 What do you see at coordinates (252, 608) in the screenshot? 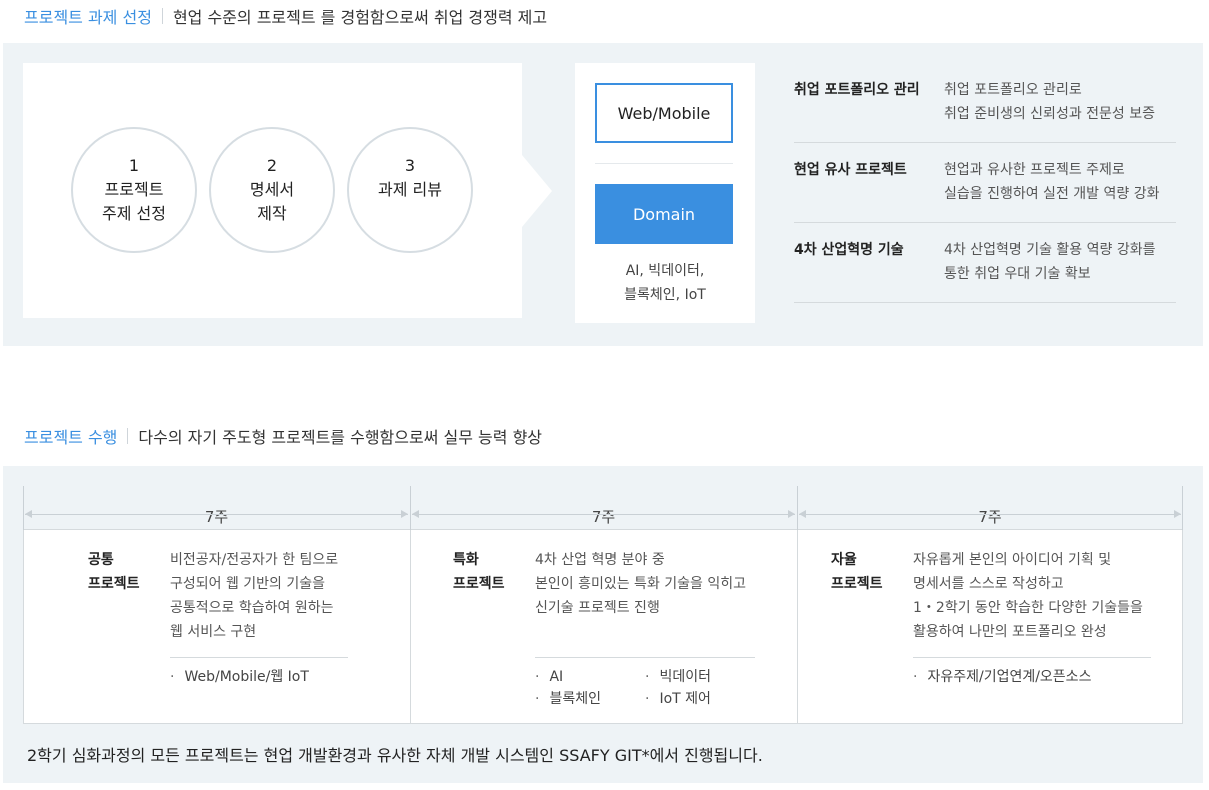
I see `desc-line: 공통적으로 학습하여 원하는` at bounding box center [252, 608].